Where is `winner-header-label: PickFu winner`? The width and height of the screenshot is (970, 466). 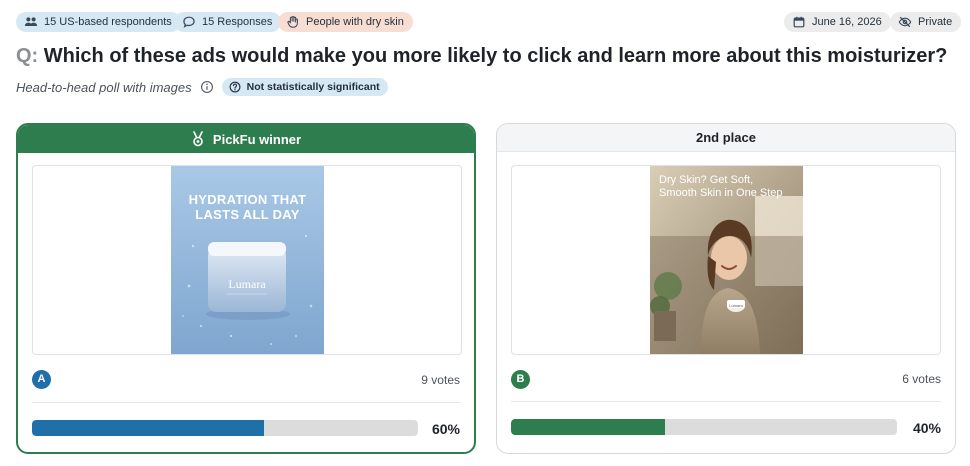 winner-header-label: PickFu winner is located at coordinates (257, 139).